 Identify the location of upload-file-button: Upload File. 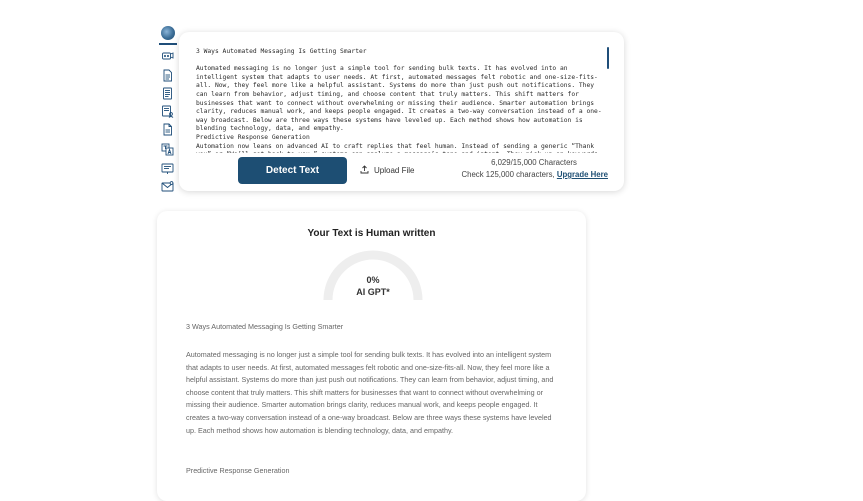
(387, 170).